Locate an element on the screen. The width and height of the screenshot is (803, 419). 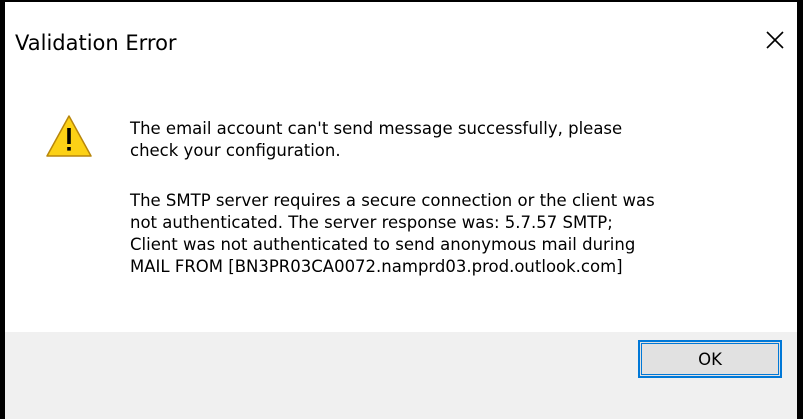
warning-icon is located at coordinates (69, 136).